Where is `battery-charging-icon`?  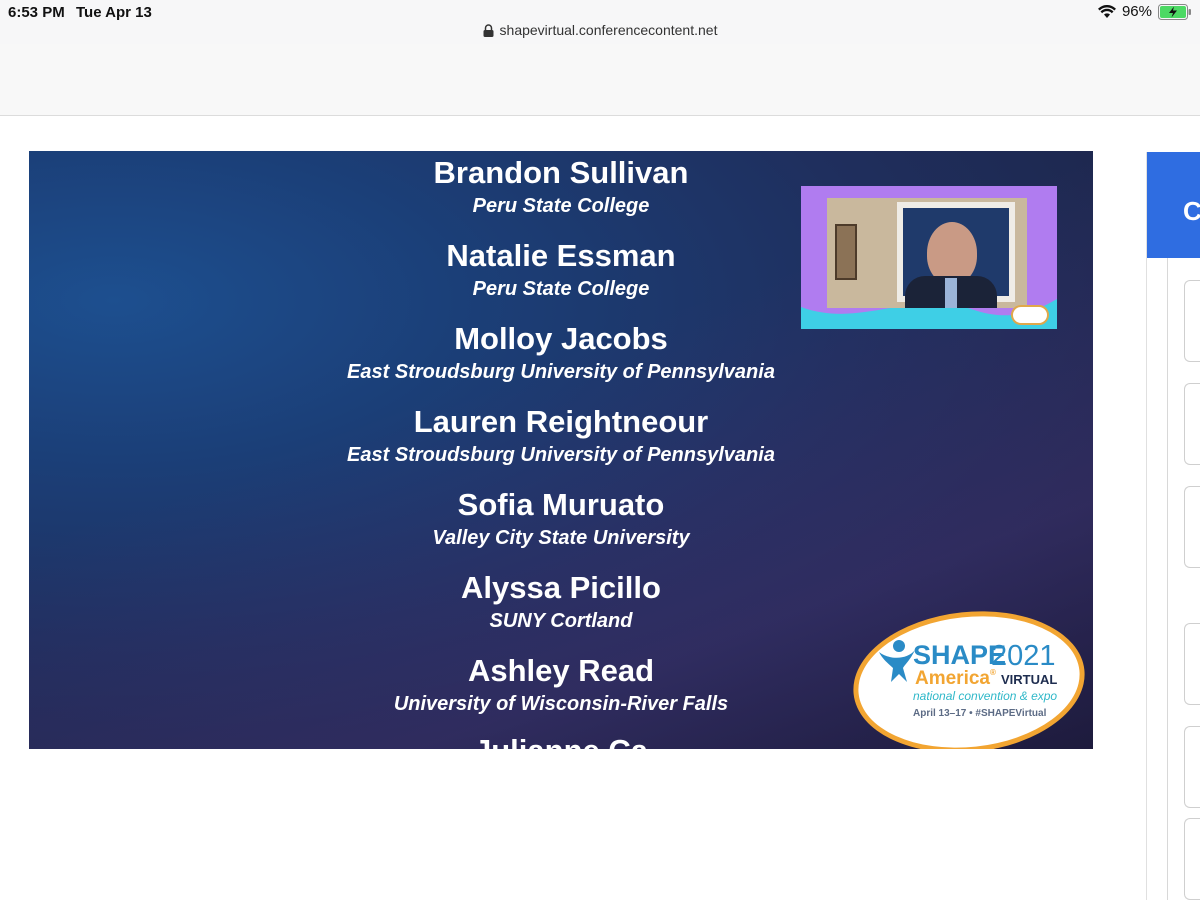 battery-charging-icon is located at coordinates (1174, 11).